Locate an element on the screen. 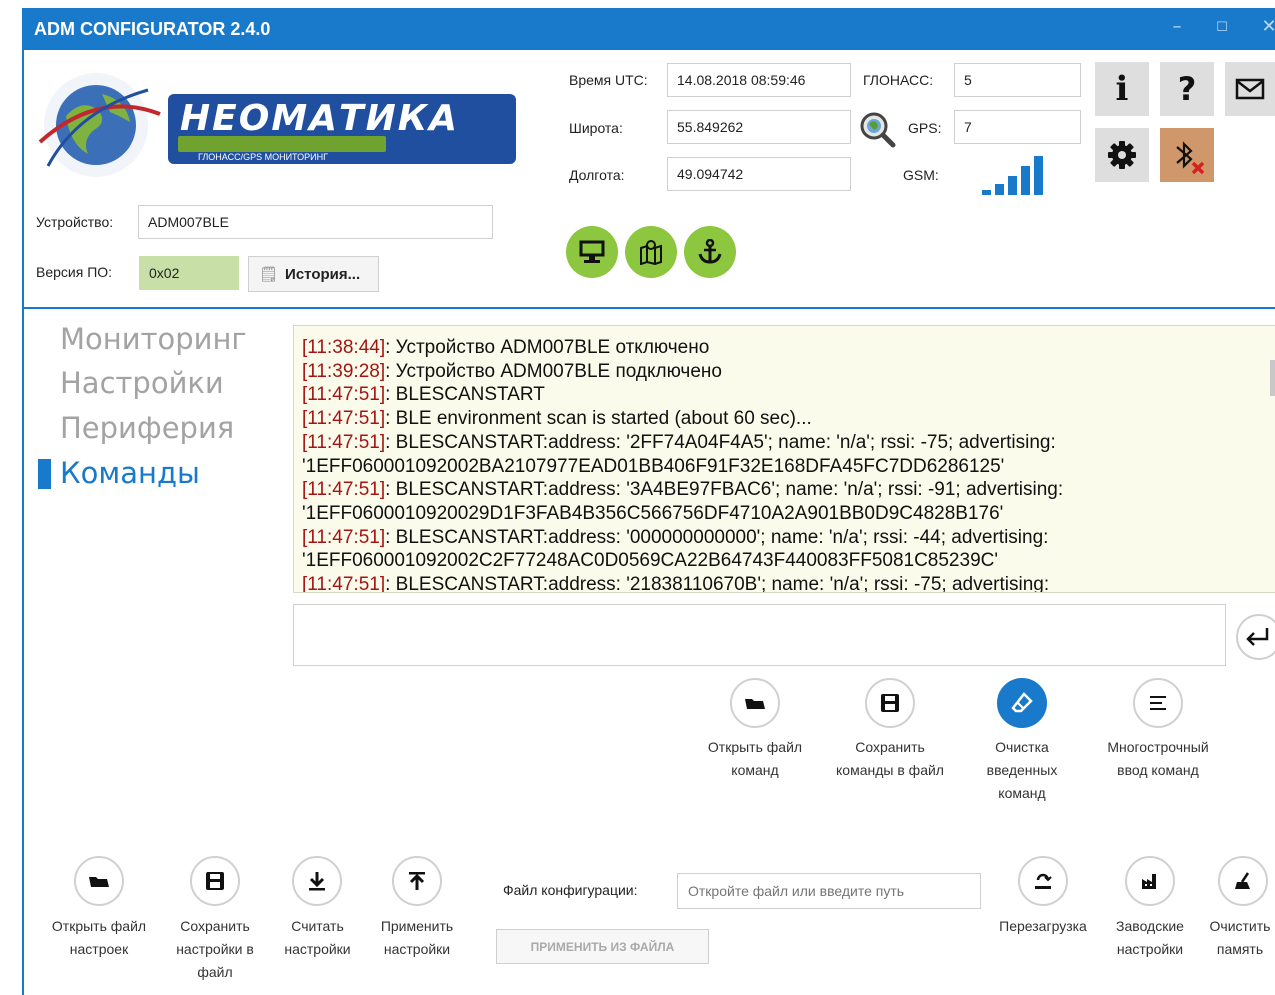 This screenshot has height=995, width=1275. info-button: i is located at coordinates (1122, 89).